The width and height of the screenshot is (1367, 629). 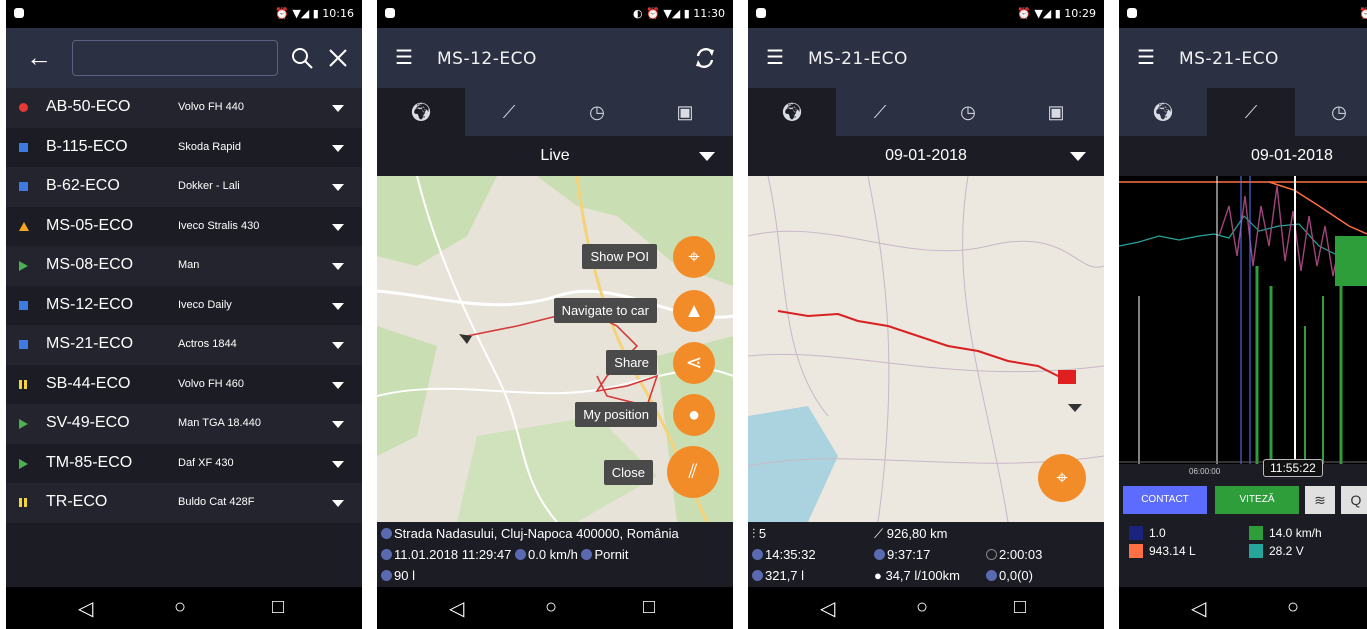 What do you see at coordinates (1339, 112) in the screenshot?
I see `clock-icon: ◷` at bounding box center [1339, 112].